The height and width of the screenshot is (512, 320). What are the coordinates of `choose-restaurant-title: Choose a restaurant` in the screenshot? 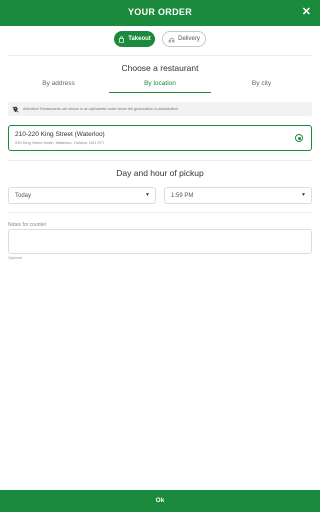 It's located at (160, 68).